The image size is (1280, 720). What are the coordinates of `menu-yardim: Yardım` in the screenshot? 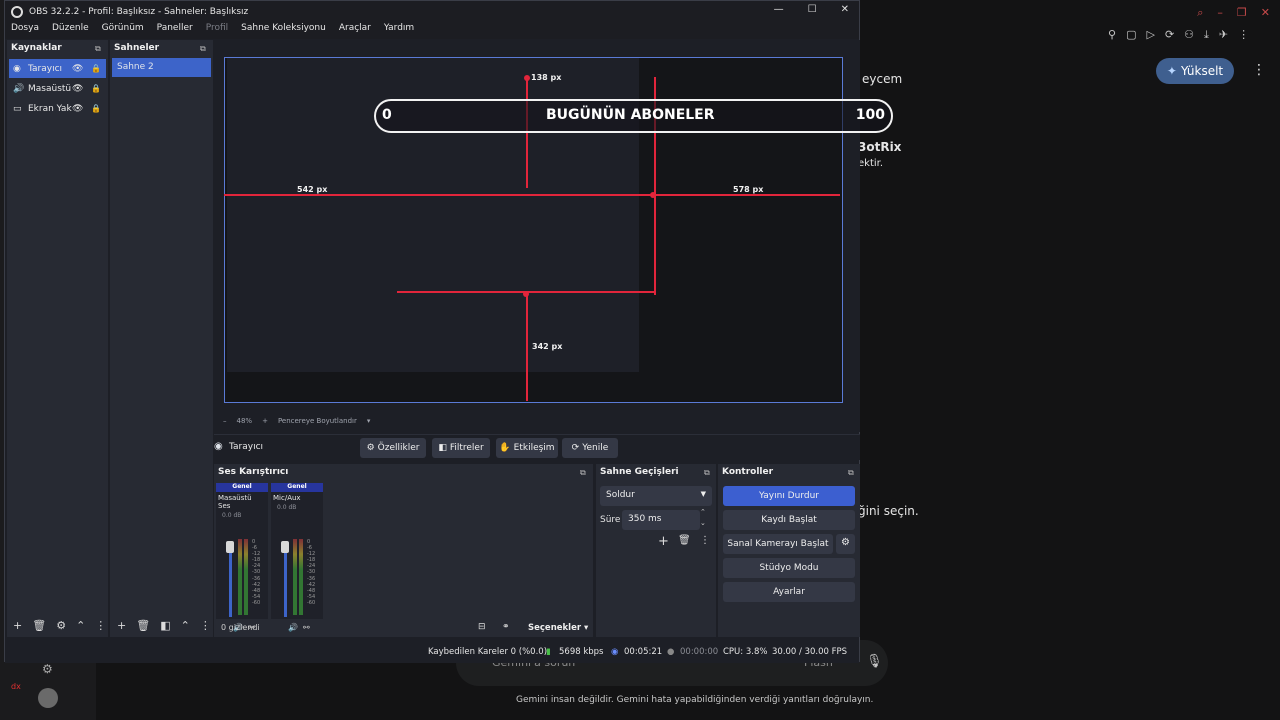 It's located at (399, 30).